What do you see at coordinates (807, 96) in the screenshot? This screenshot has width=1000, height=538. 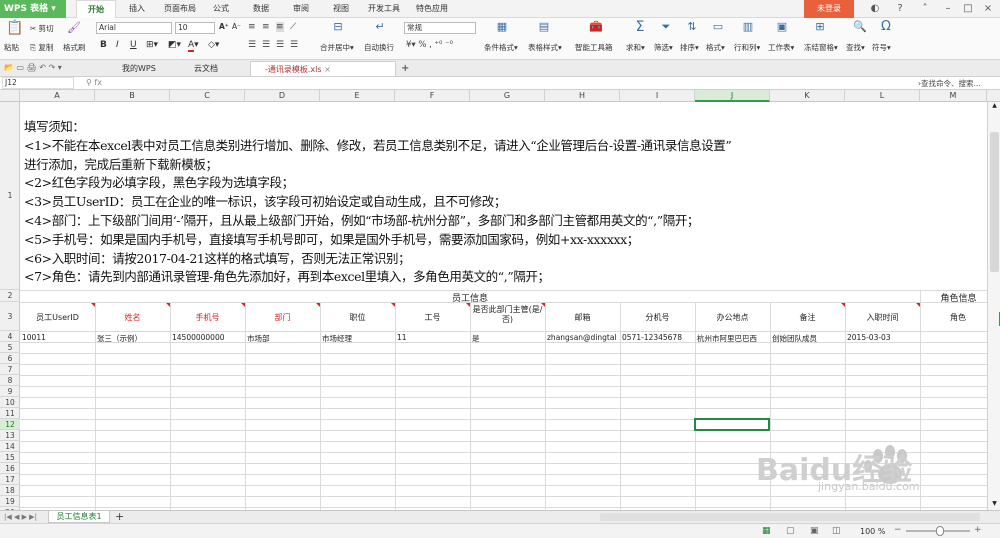 I see `column-header-k: K` at bounding box center [807, 96].